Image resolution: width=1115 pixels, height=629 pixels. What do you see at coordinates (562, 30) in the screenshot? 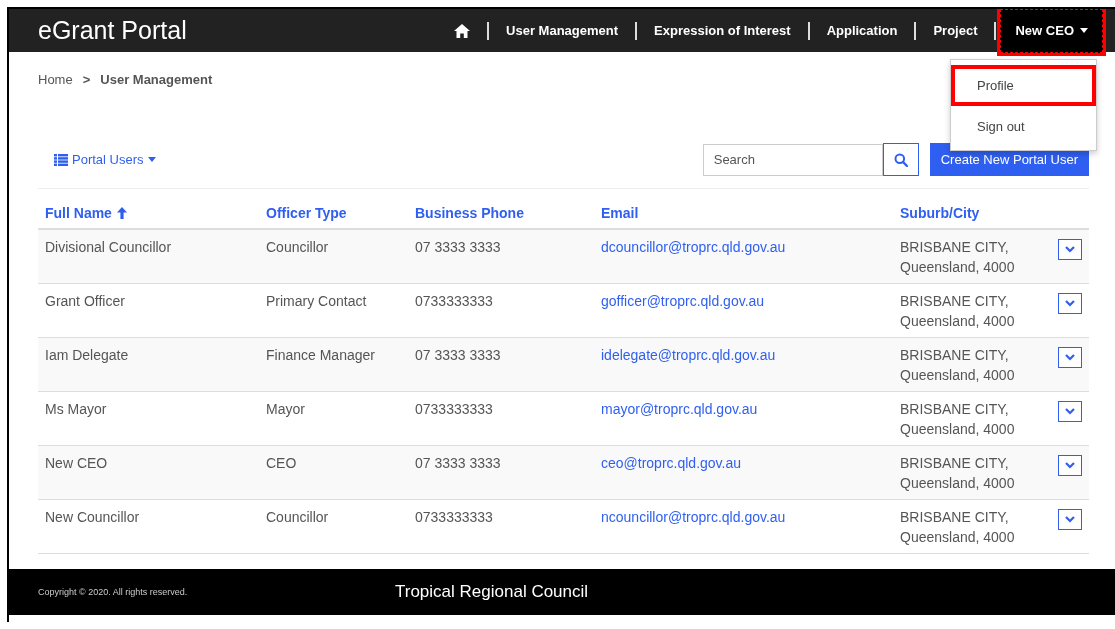
I see `nav-link: User Management` at bounding box center [562, 30].